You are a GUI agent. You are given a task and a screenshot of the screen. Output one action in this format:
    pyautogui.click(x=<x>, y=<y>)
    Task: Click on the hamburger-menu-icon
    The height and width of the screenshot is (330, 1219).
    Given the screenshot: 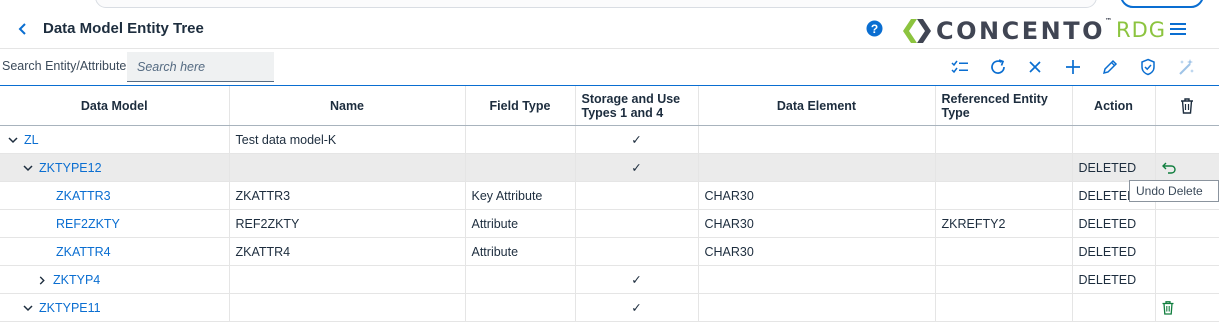 What is the action you would take?
    pyautogui.click(x=1178, y=29)
    